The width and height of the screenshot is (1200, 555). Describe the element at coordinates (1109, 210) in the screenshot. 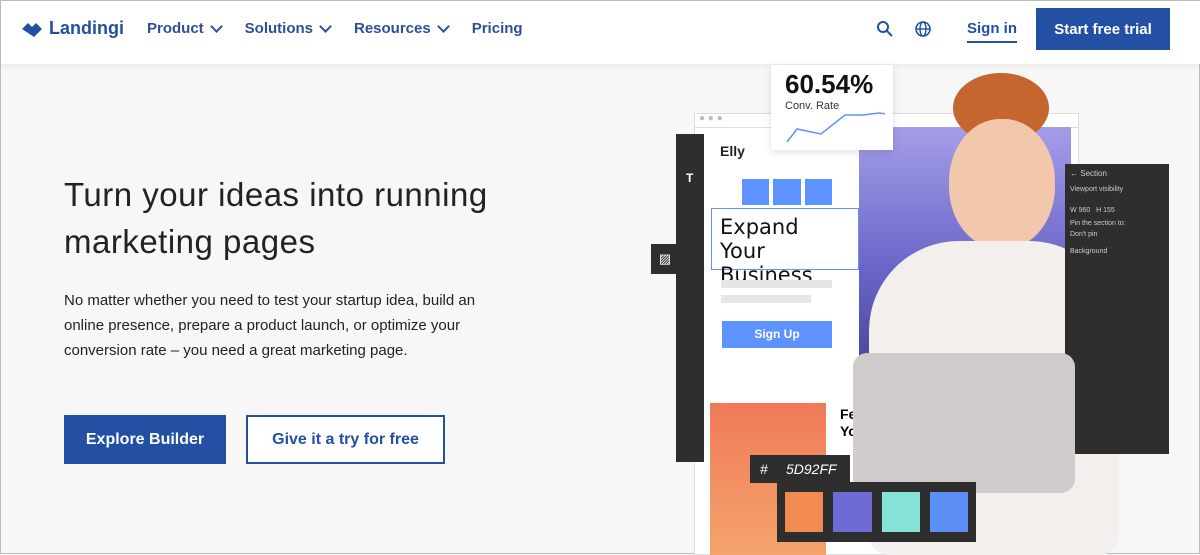

I see `height-input: 155` at that location.